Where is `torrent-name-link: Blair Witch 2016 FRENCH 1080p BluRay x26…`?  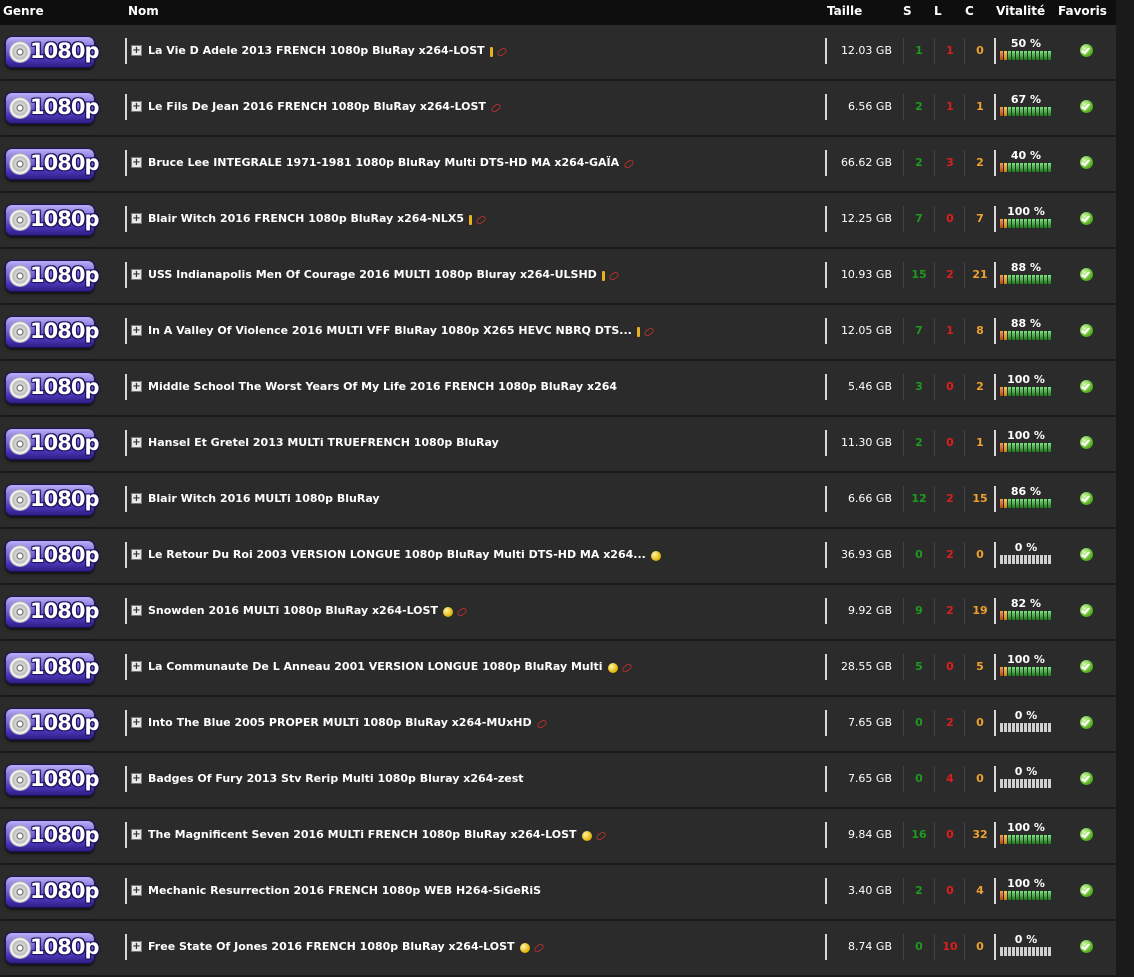 torrent-name-link: Blair Witch 2016 FRENCH 1080p BluRay x26… is located at coordinates (306, 218).